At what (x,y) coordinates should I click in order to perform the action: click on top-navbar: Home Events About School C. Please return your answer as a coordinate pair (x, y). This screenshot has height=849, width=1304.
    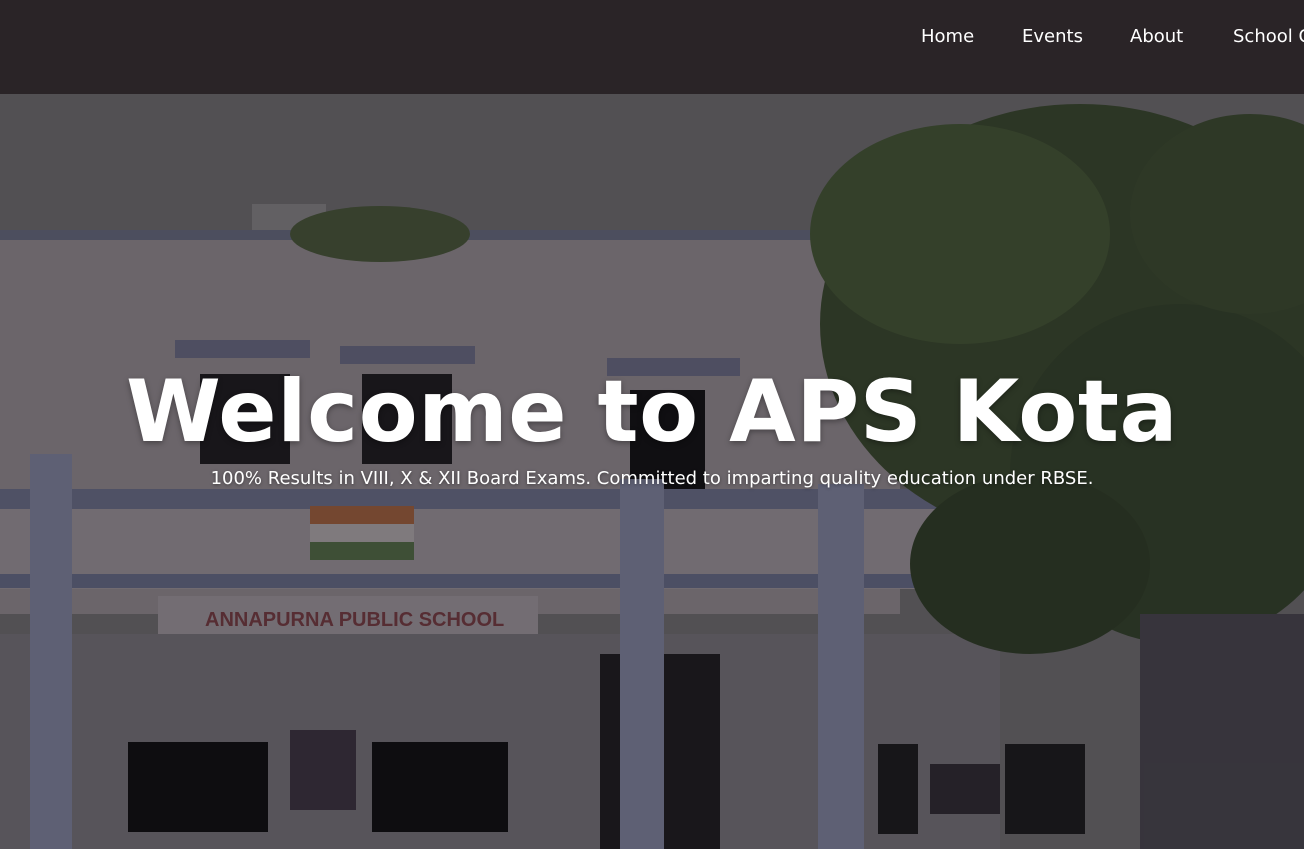
    Looking at the image, I should click on (652, 47).